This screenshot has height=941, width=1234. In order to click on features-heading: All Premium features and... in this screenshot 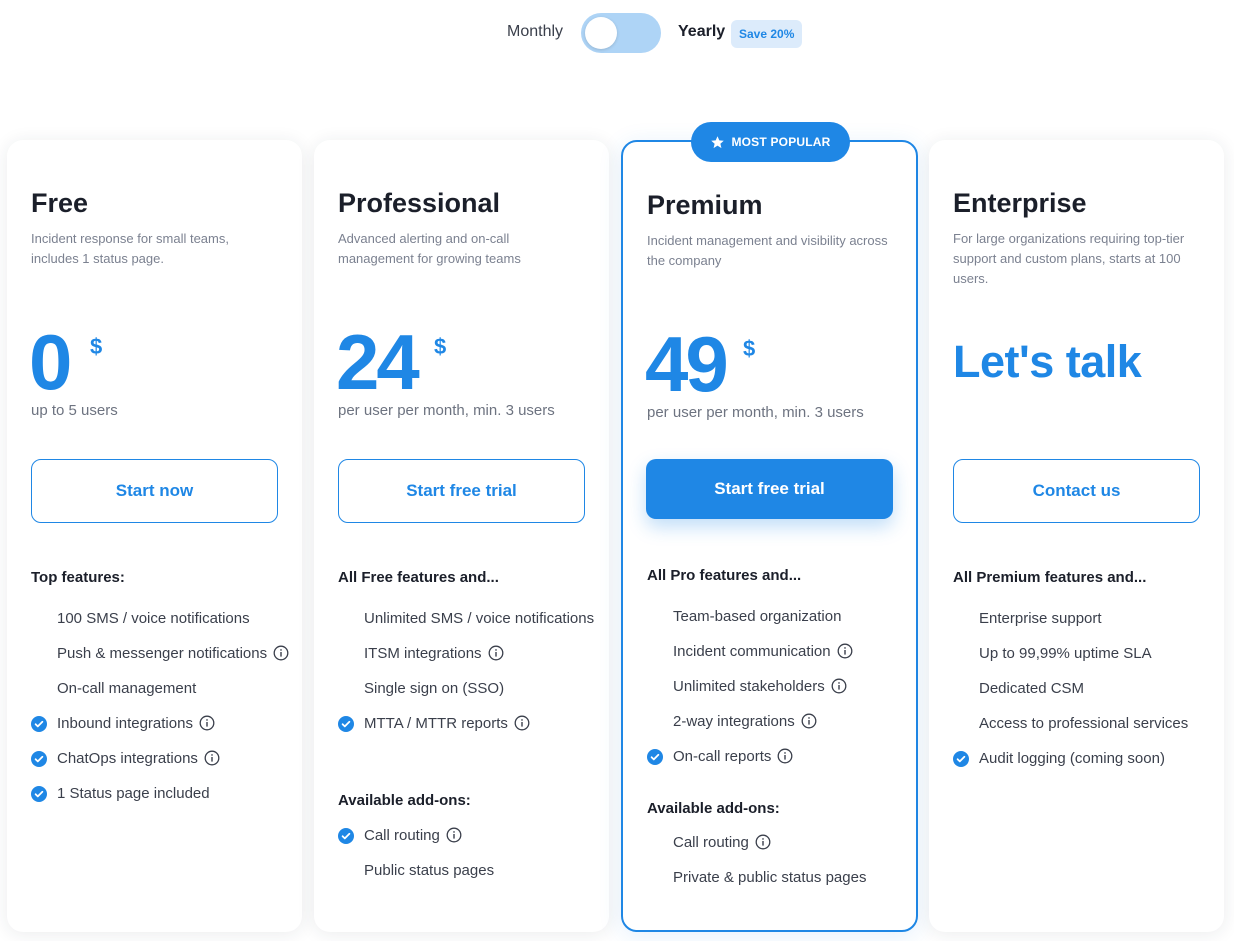, I will do `click(1050, 577)`.